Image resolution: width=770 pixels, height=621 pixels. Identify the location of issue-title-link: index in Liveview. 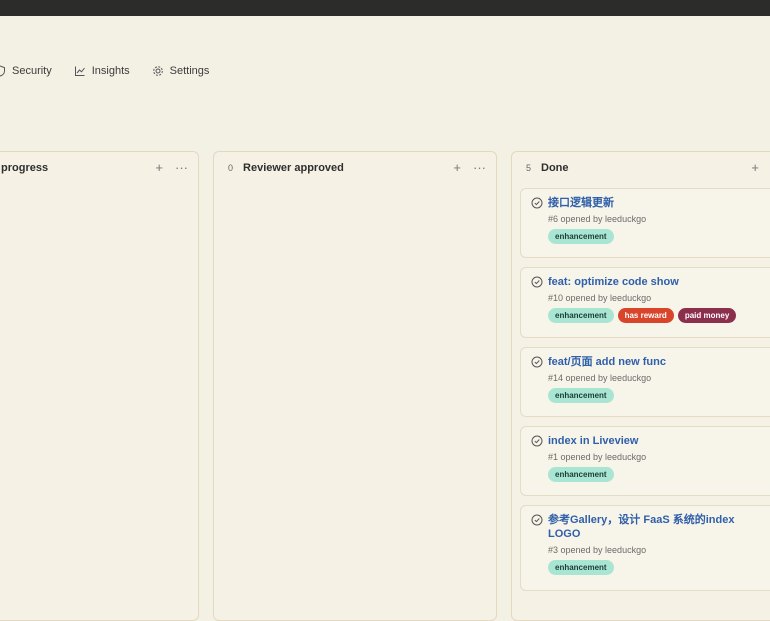
(593, 441).